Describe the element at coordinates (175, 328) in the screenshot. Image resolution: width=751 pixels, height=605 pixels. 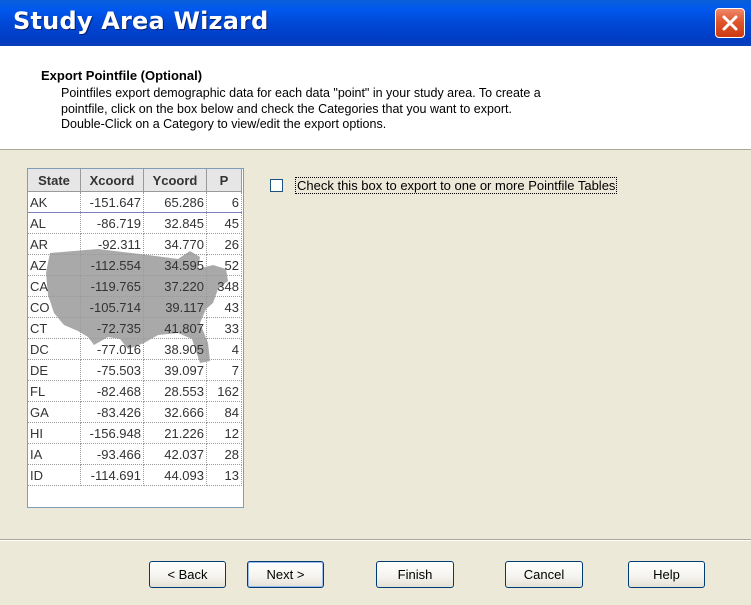
I see `table-cell: 41.807` at that location.